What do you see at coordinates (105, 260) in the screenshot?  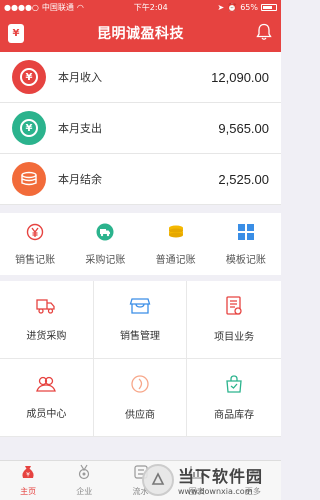 I see `quick-label: 采购记账` at bounding box center [105, 260].